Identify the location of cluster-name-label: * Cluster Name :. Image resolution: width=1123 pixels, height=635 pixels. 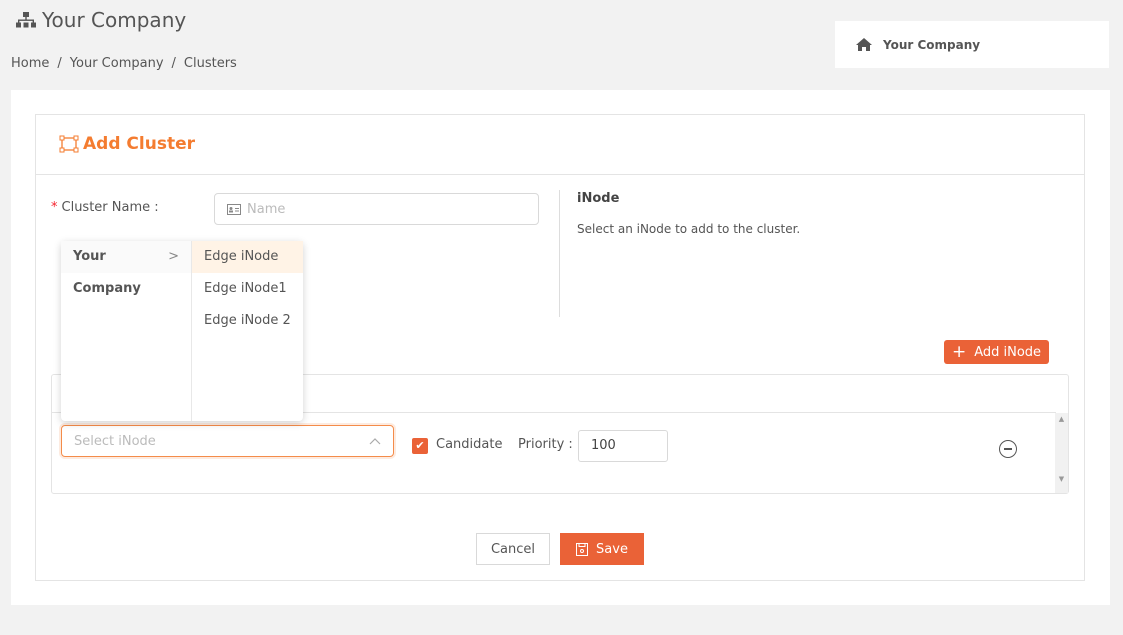
(105, 207).